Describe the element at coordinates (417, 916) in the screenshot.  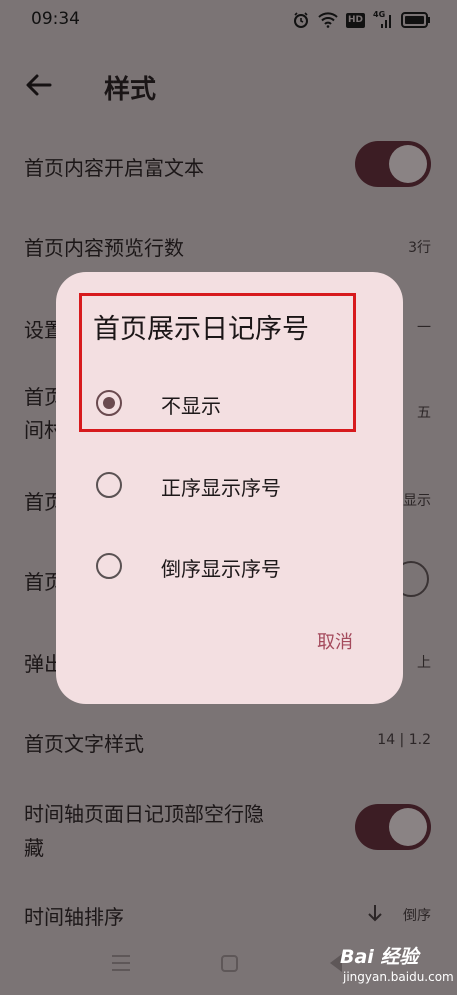
I see `setting-value: 倒序` at that location.